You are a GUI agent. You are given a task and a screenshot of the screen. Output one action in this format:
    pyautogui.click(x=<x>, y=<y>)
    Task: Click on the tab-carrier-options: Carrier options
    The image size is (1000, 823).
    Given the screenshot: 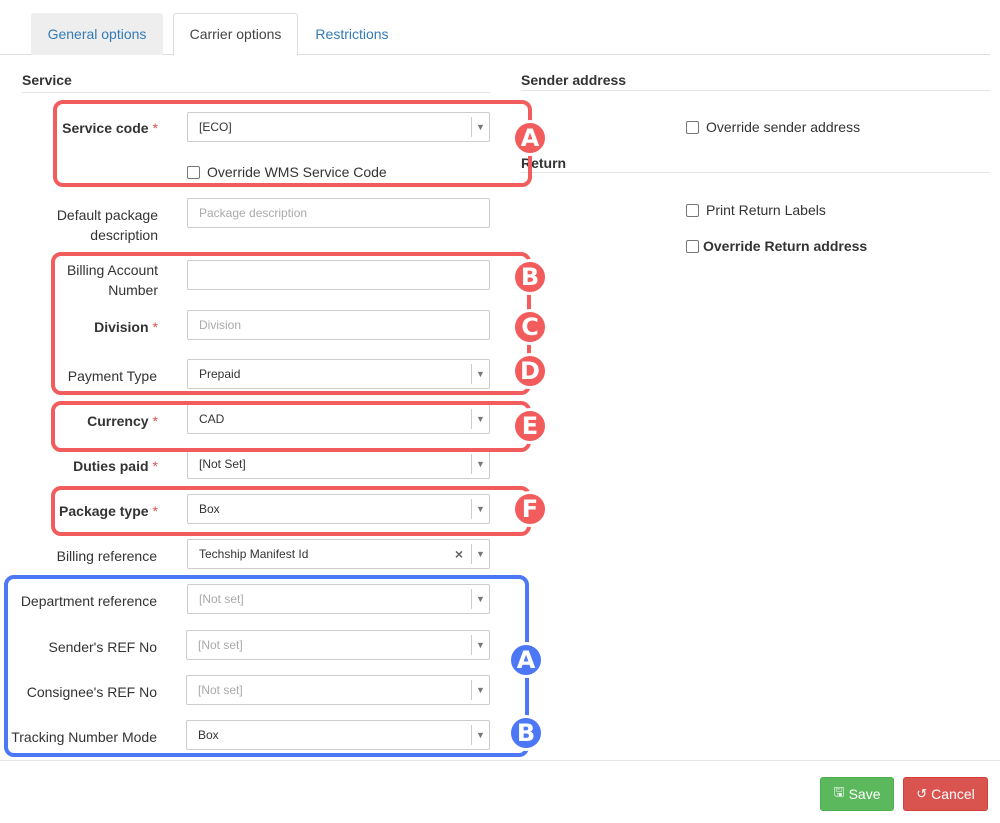 What is the action you would take?
    pyautogui.click(x=235, y=34)
    